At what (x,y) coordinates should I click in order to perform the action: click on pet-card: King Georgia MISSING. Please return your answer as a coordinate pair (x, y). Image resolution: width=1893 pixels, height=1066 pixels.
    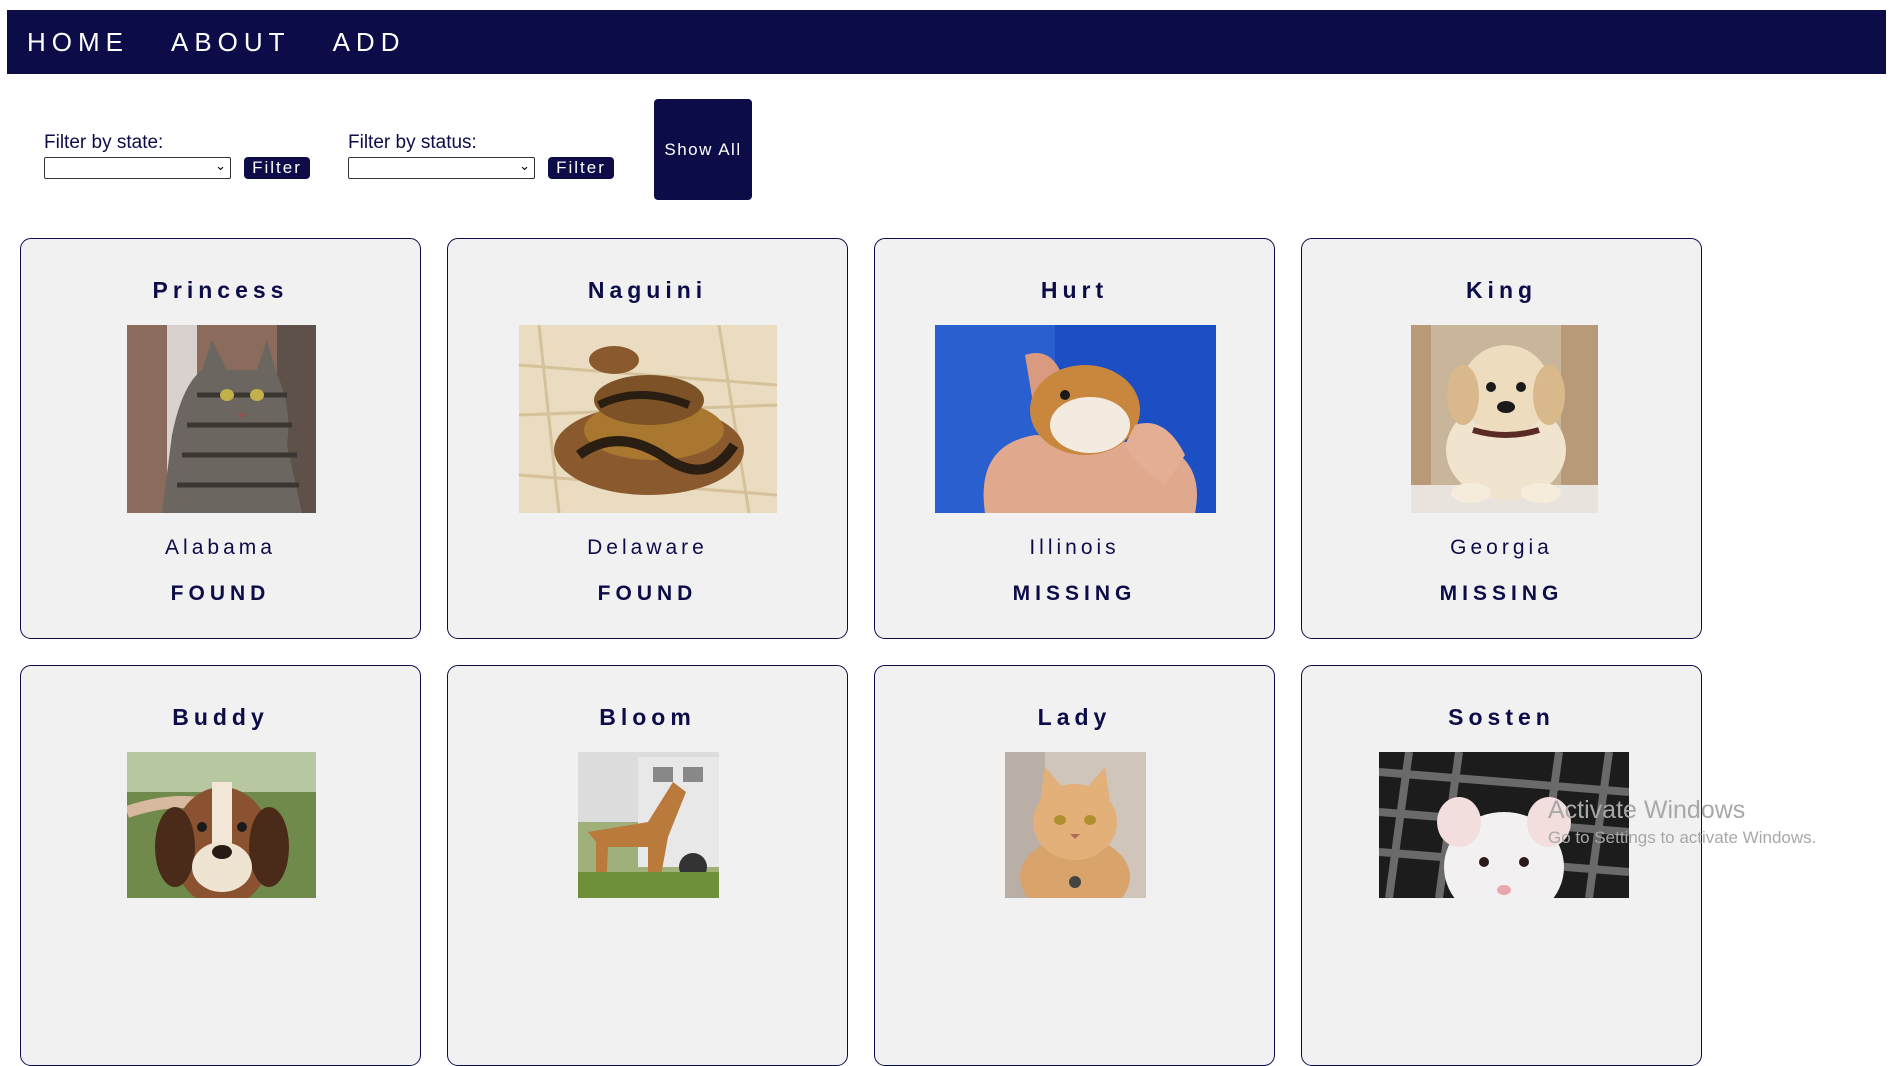
    Looking at the image, I should click on (1501, 438).